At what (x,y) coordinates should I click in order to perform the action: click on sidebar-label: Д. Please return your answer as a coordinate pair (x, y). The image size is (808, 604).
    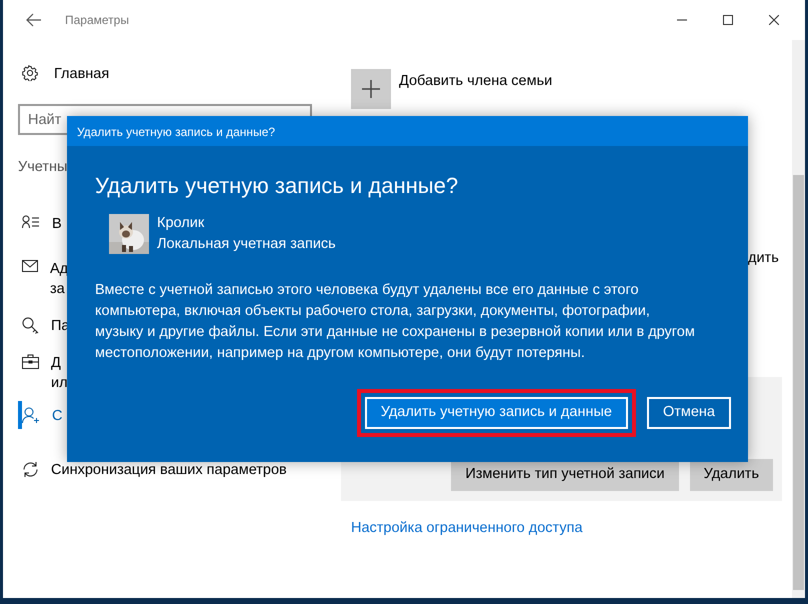
    Looking at the image, I should click on (56, 363).